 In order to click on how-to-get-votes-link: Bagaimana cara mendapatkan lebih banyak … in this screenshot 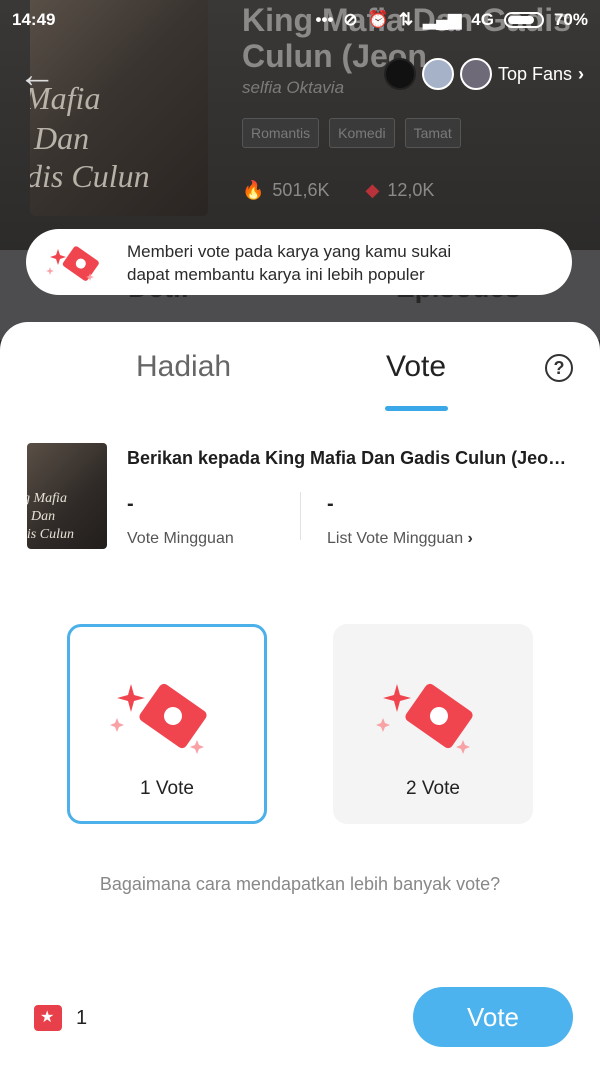, I will do `click(300, 884)`.